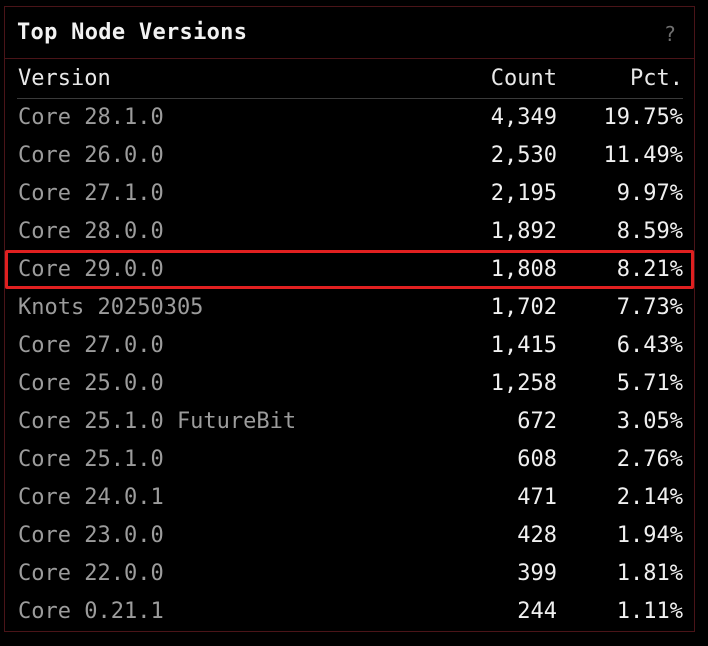 Image resolution: width=708 pixels, height=646 pixels. I want to click on count-cell: 1,258, so click(523, 383).